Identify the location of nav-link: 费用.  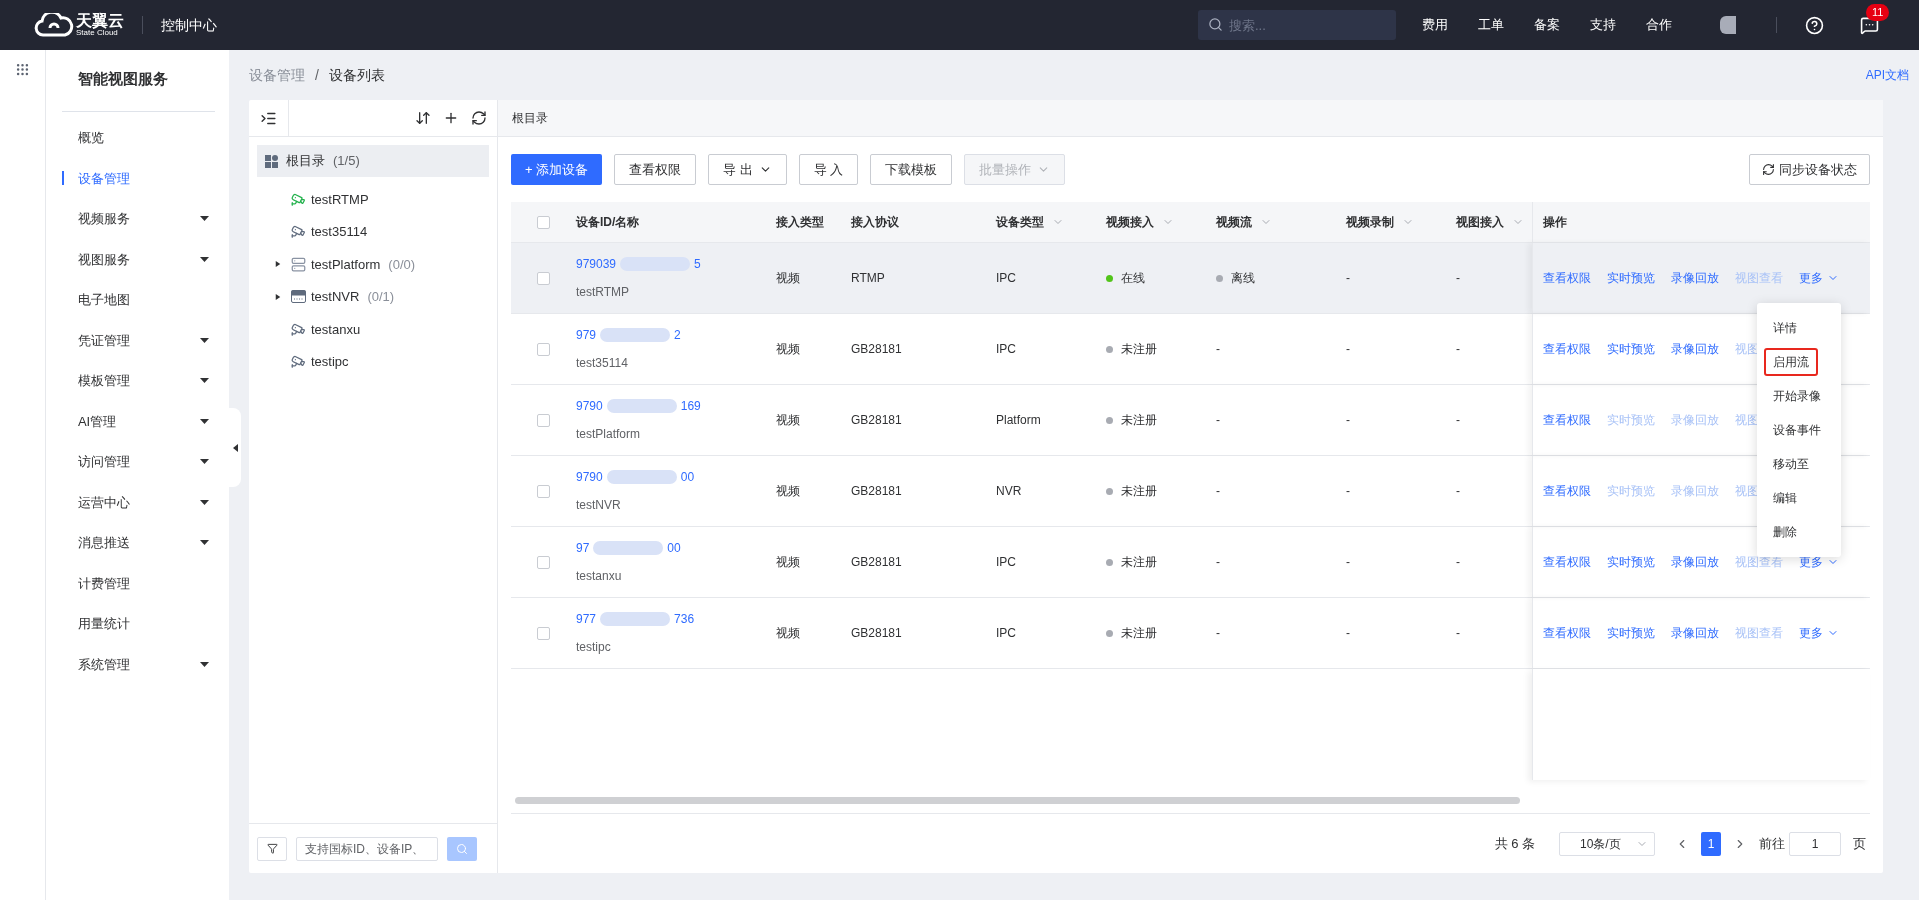
(1435, 25).